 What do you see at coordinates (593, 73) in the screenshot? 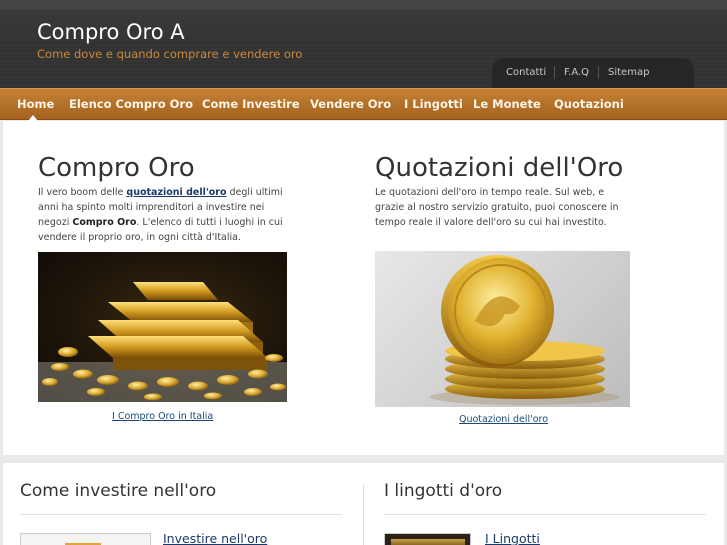
I see `top-links-bar: Contatti F.A.Q Sitemap` at bounding box center [593, 73].